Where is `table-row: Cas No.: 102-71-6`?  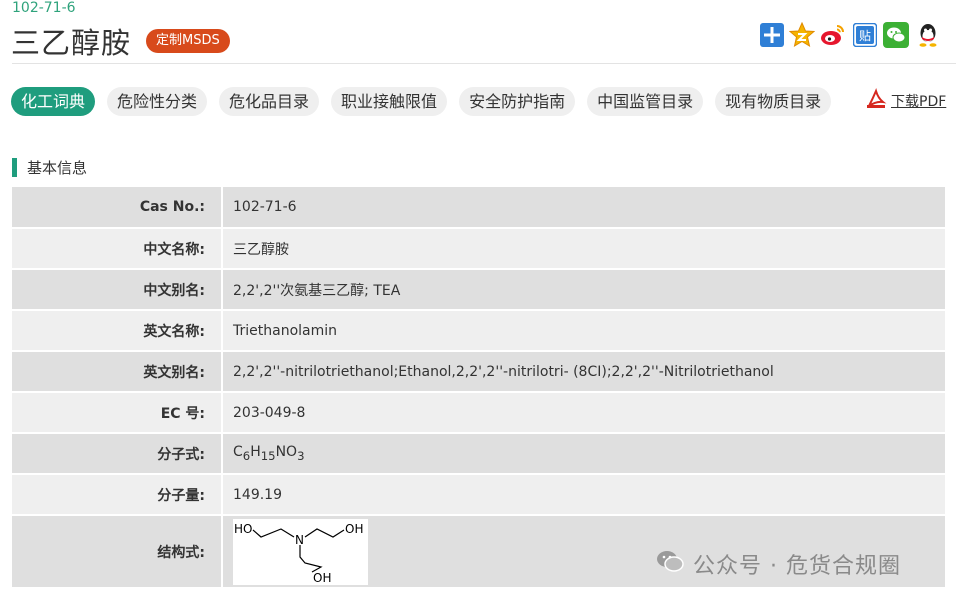
table-row: Cas No.: 102-71-6 is located at coordinates (478, 208).